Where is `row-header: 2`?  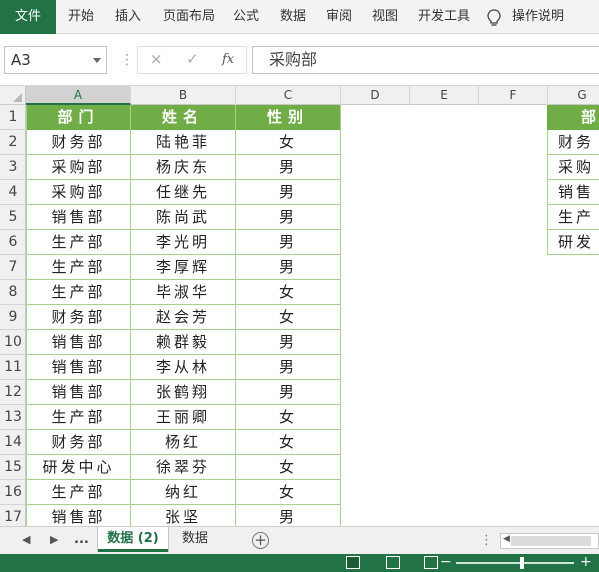 row-header: 2 is located at coordinates (13, 142).